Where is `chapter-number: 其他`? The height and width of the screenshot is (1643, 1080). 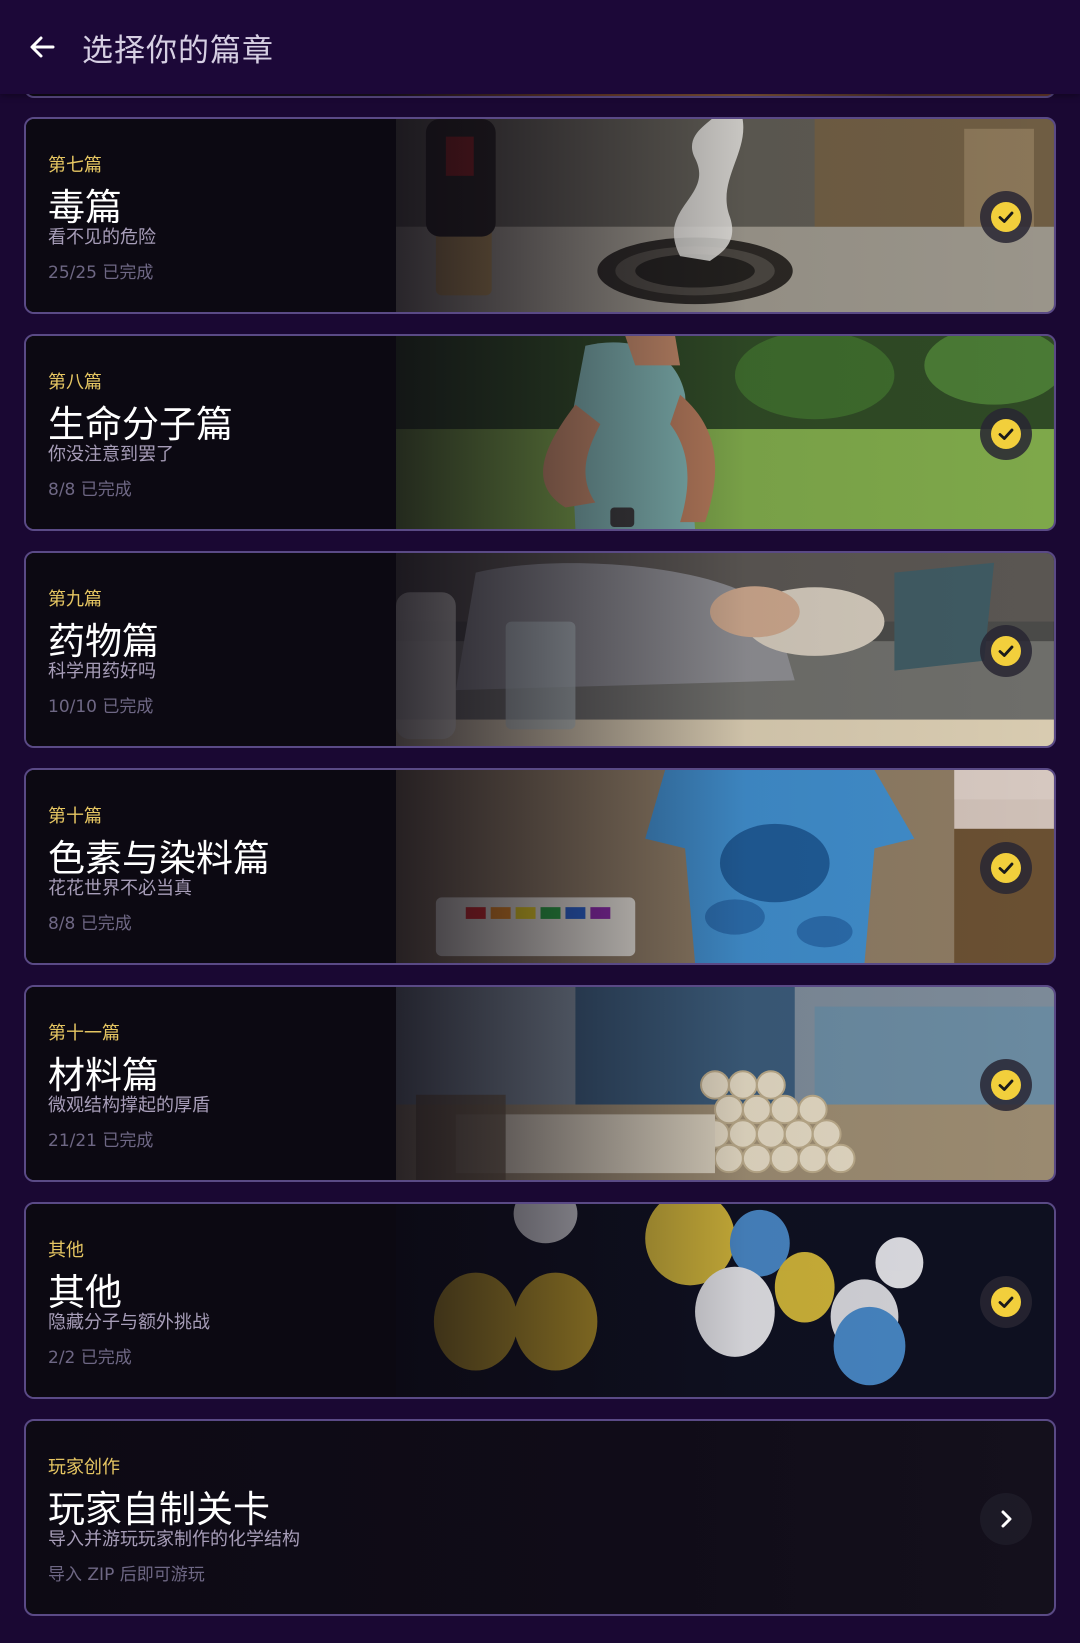 chapter-number: 其他 is located at coordinates (66, 1250).